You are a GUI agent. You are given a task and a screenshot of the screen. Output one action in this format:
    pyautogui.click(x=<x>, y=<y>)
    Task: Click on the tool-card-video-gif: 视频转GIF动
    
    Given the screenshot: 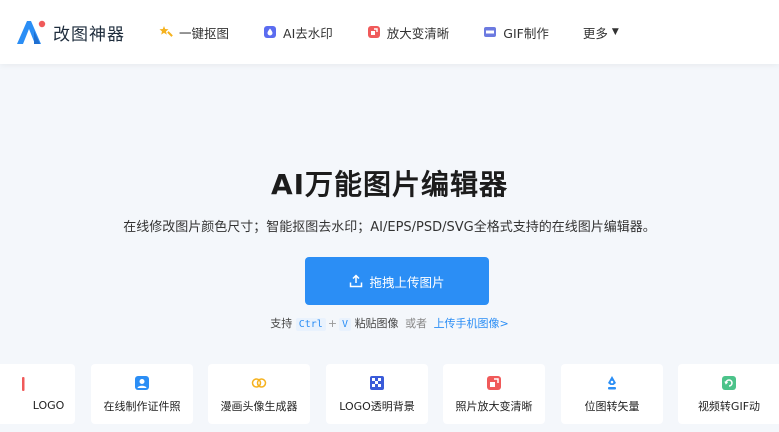 What is the action you would take?
    pyautogui.click(x=728, y=394)
    